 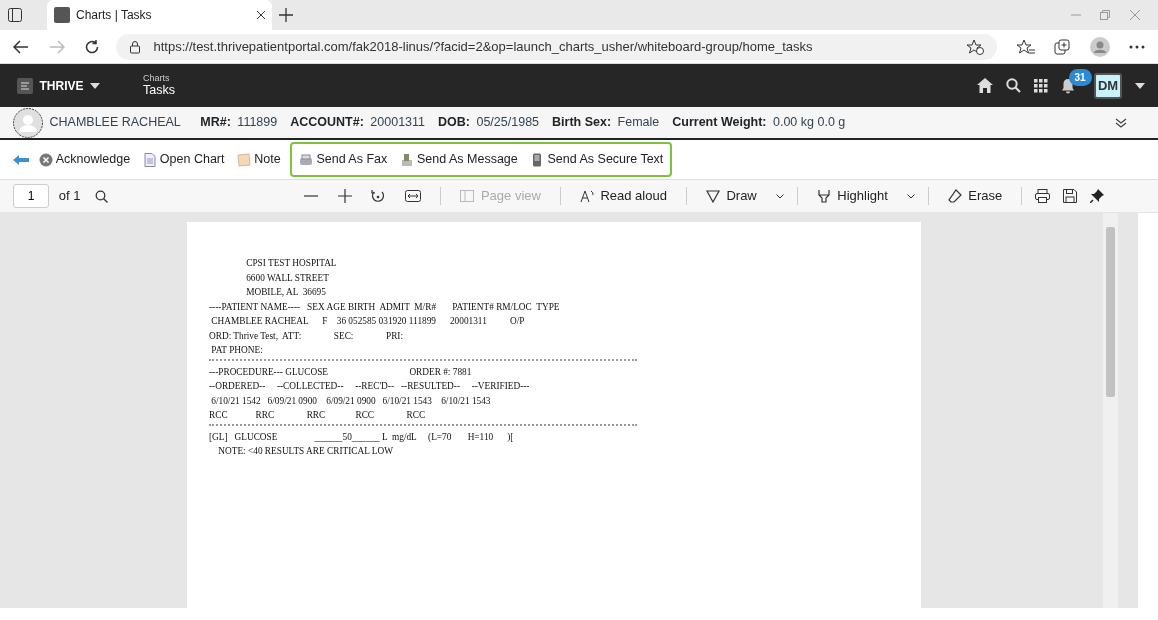 What do you see at coordinates (1110, 410) in the screenshot?
I see `scrollbar` at bounding box center [1110, 410].